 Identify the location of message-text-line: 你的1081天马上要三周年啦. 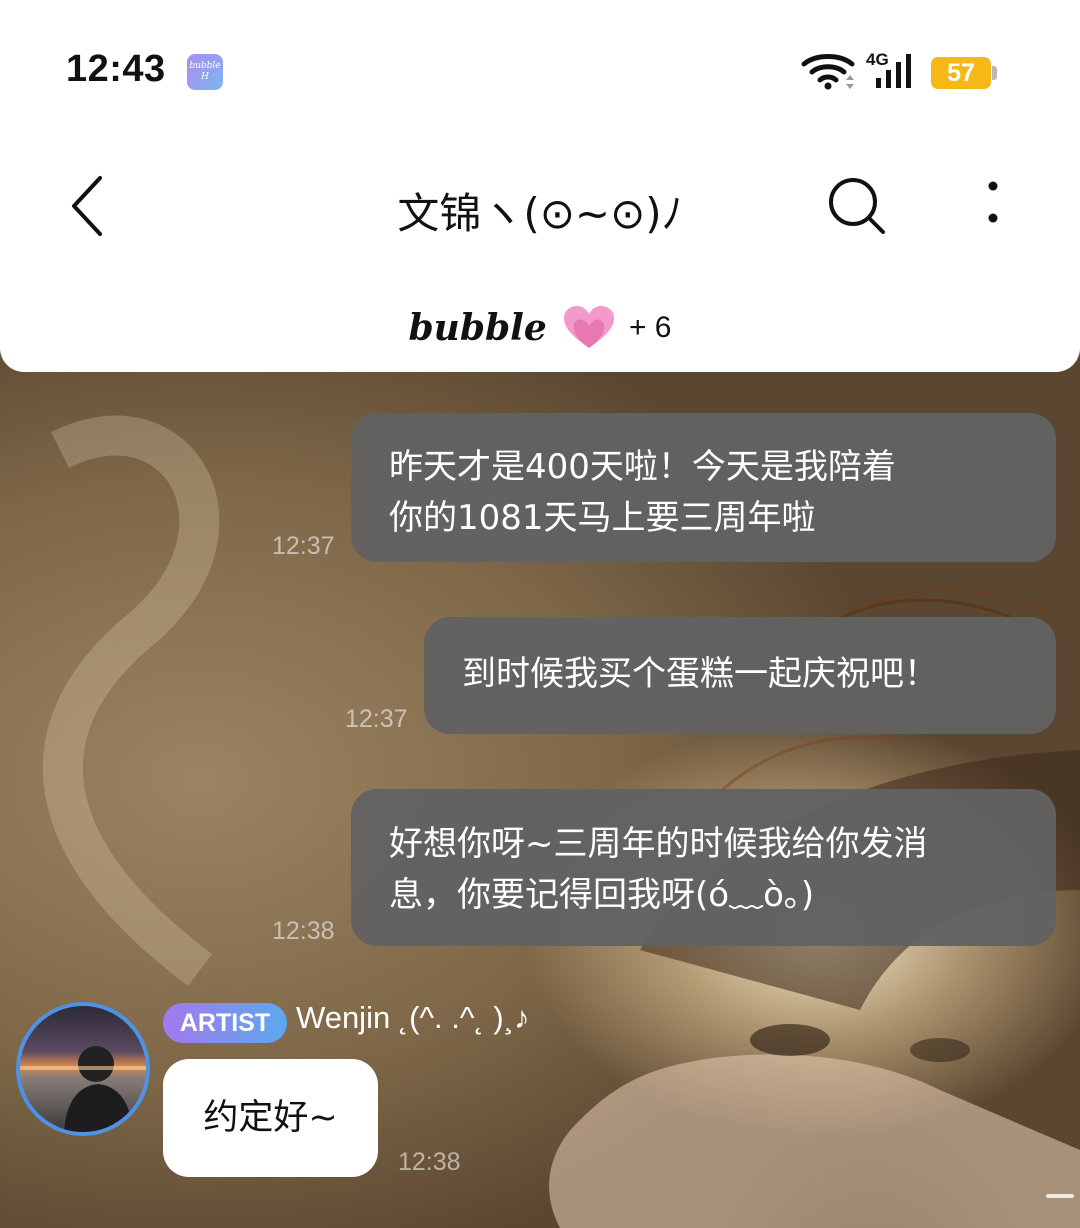
(602, 518).